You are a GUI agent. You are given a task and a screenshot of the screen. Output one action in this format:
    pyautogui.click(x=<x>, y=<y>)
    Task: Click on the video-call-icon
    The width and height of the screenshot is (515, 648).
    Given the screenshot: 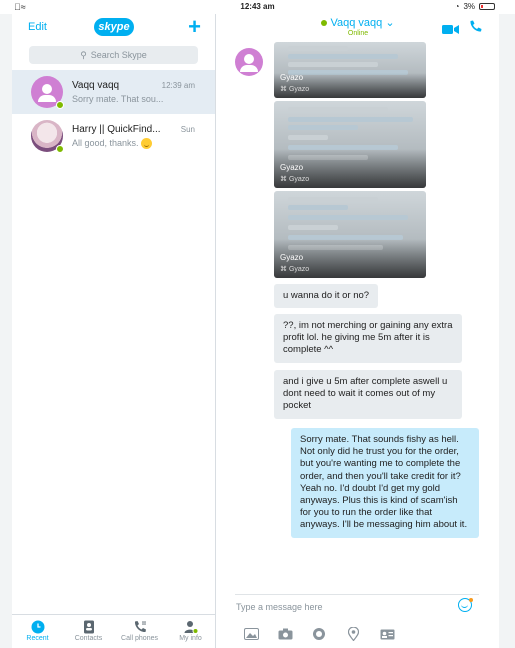 What is the action you would take?
    pyautogui.click(x=450, y=31)
    